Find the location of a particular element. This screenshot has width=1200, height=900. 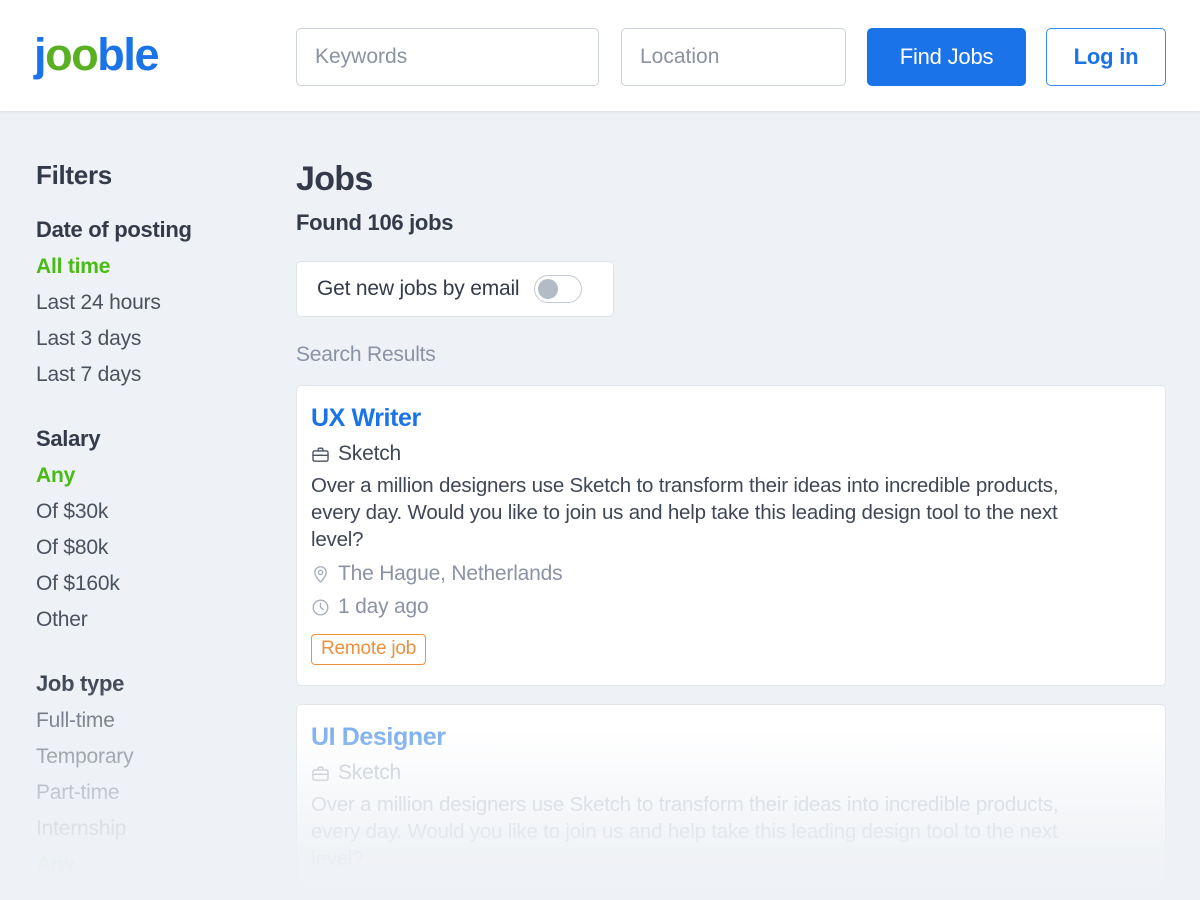

filter-group-title: Salary is located at coordinates (68, 438).